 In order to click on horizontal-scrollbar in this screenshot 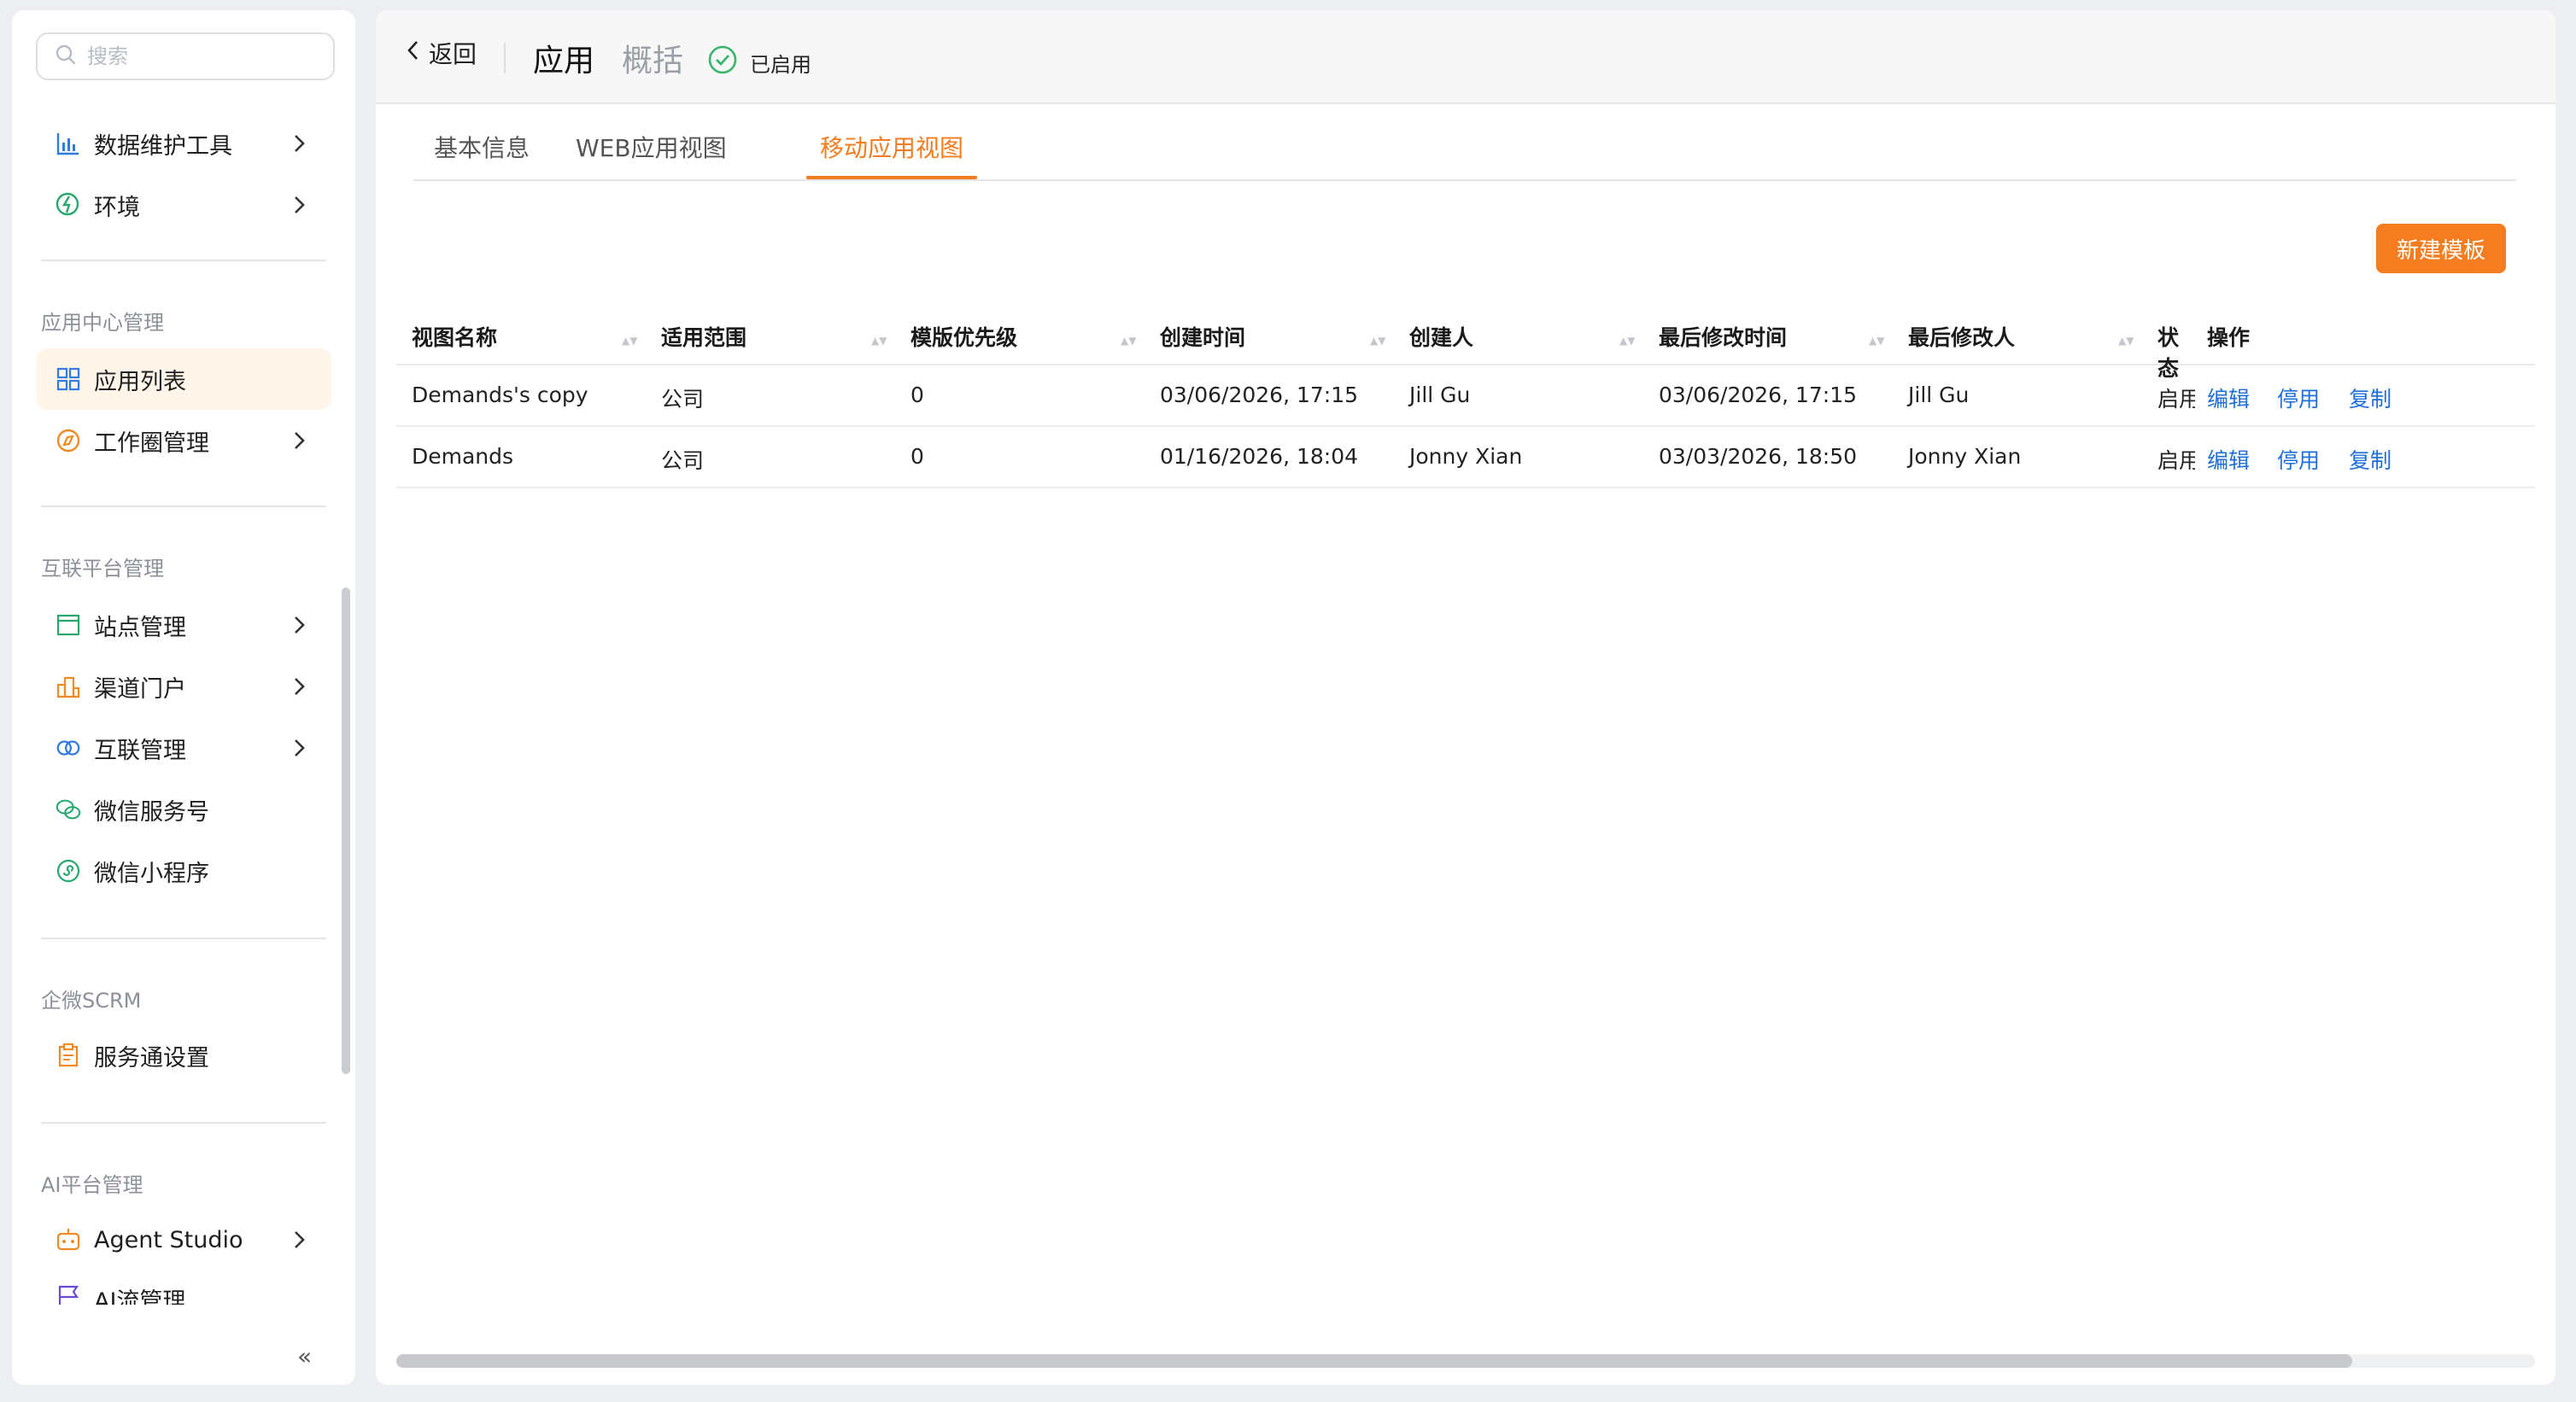, I will do `click(1465, 1361)`.